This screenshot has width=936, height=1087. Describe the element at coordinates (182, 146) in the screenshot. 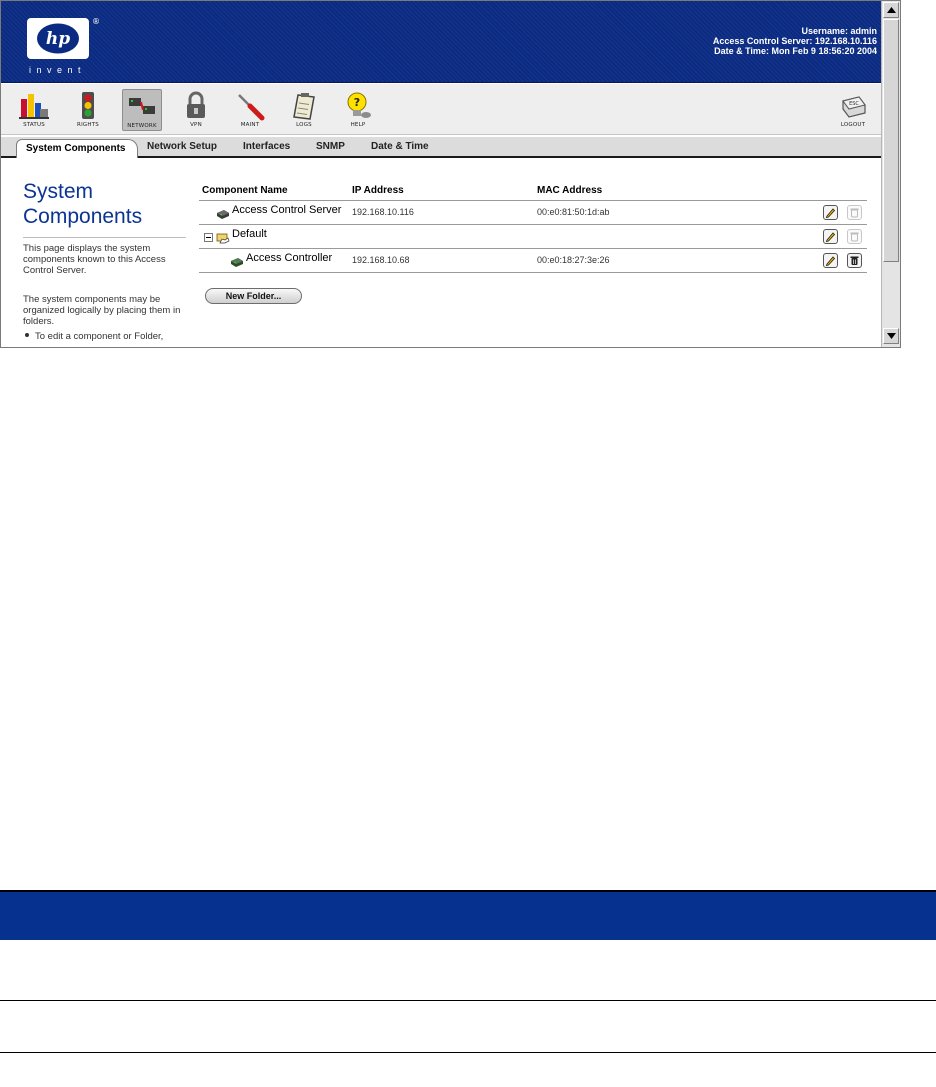

I see `tab-network-setup: Network Setup` at that location.